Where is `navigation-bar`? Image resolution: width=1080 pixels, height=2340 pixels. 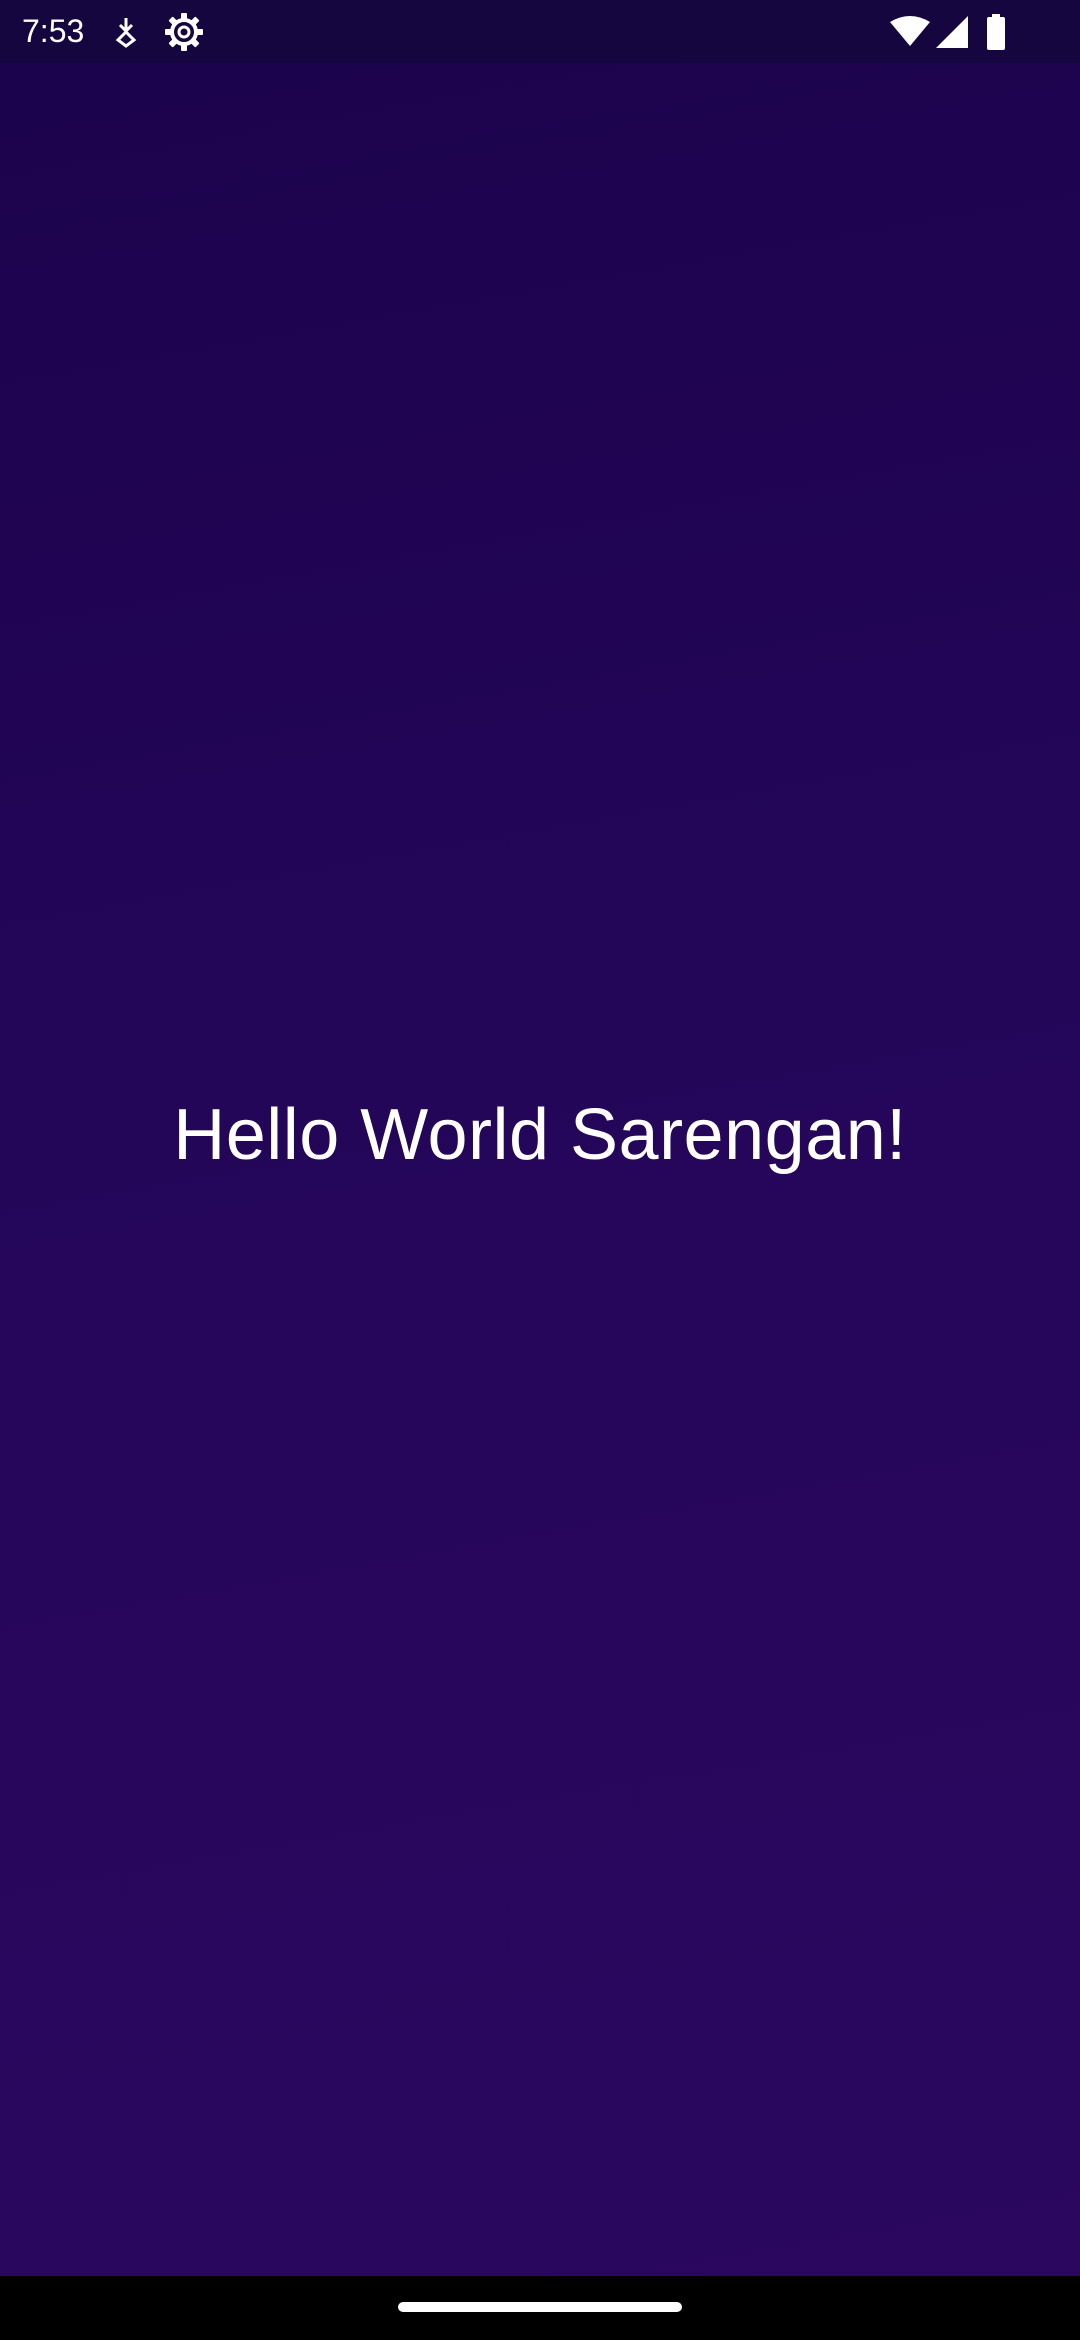
navigation-bar is located at coordinates (540, 2308).